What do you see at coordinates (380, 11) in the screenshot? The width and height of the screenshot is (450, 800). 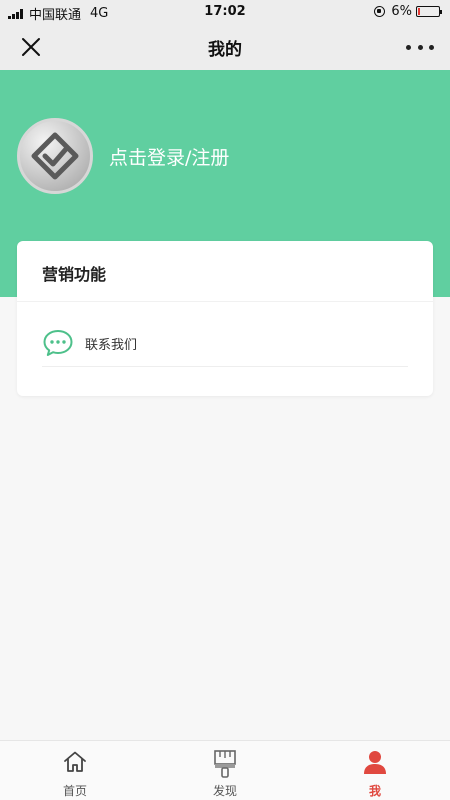 I see `orientation-lock-icon` at bounding box center [380, 11].